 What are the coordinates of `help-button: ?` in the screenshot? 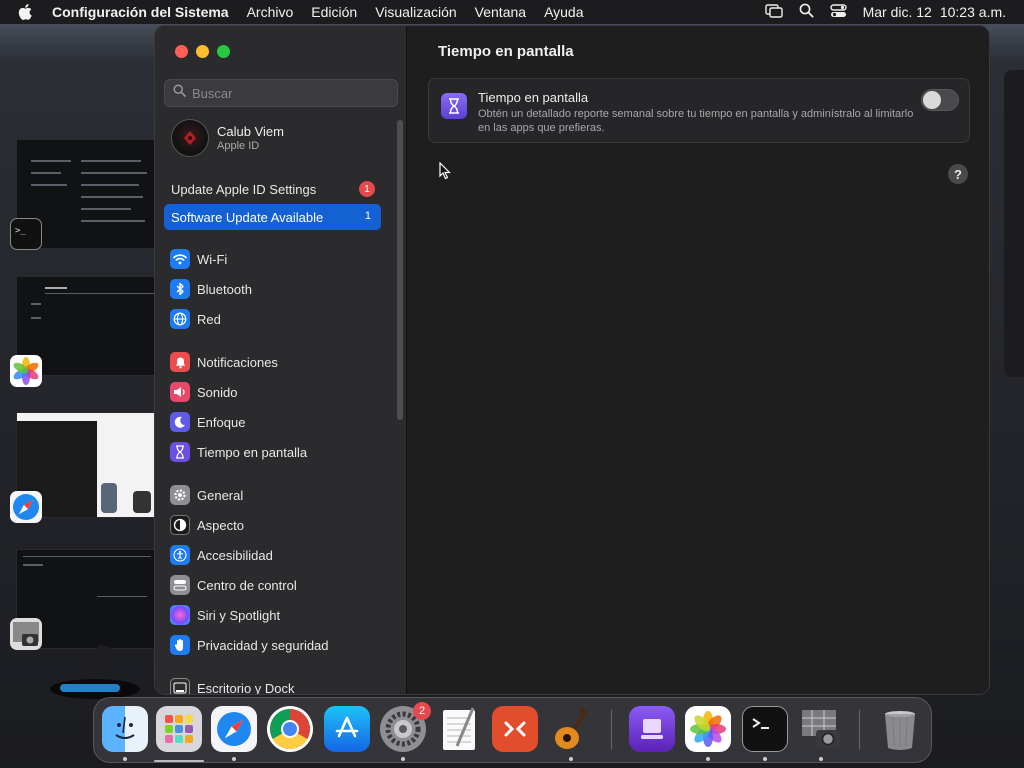 It's located at (958, 174).